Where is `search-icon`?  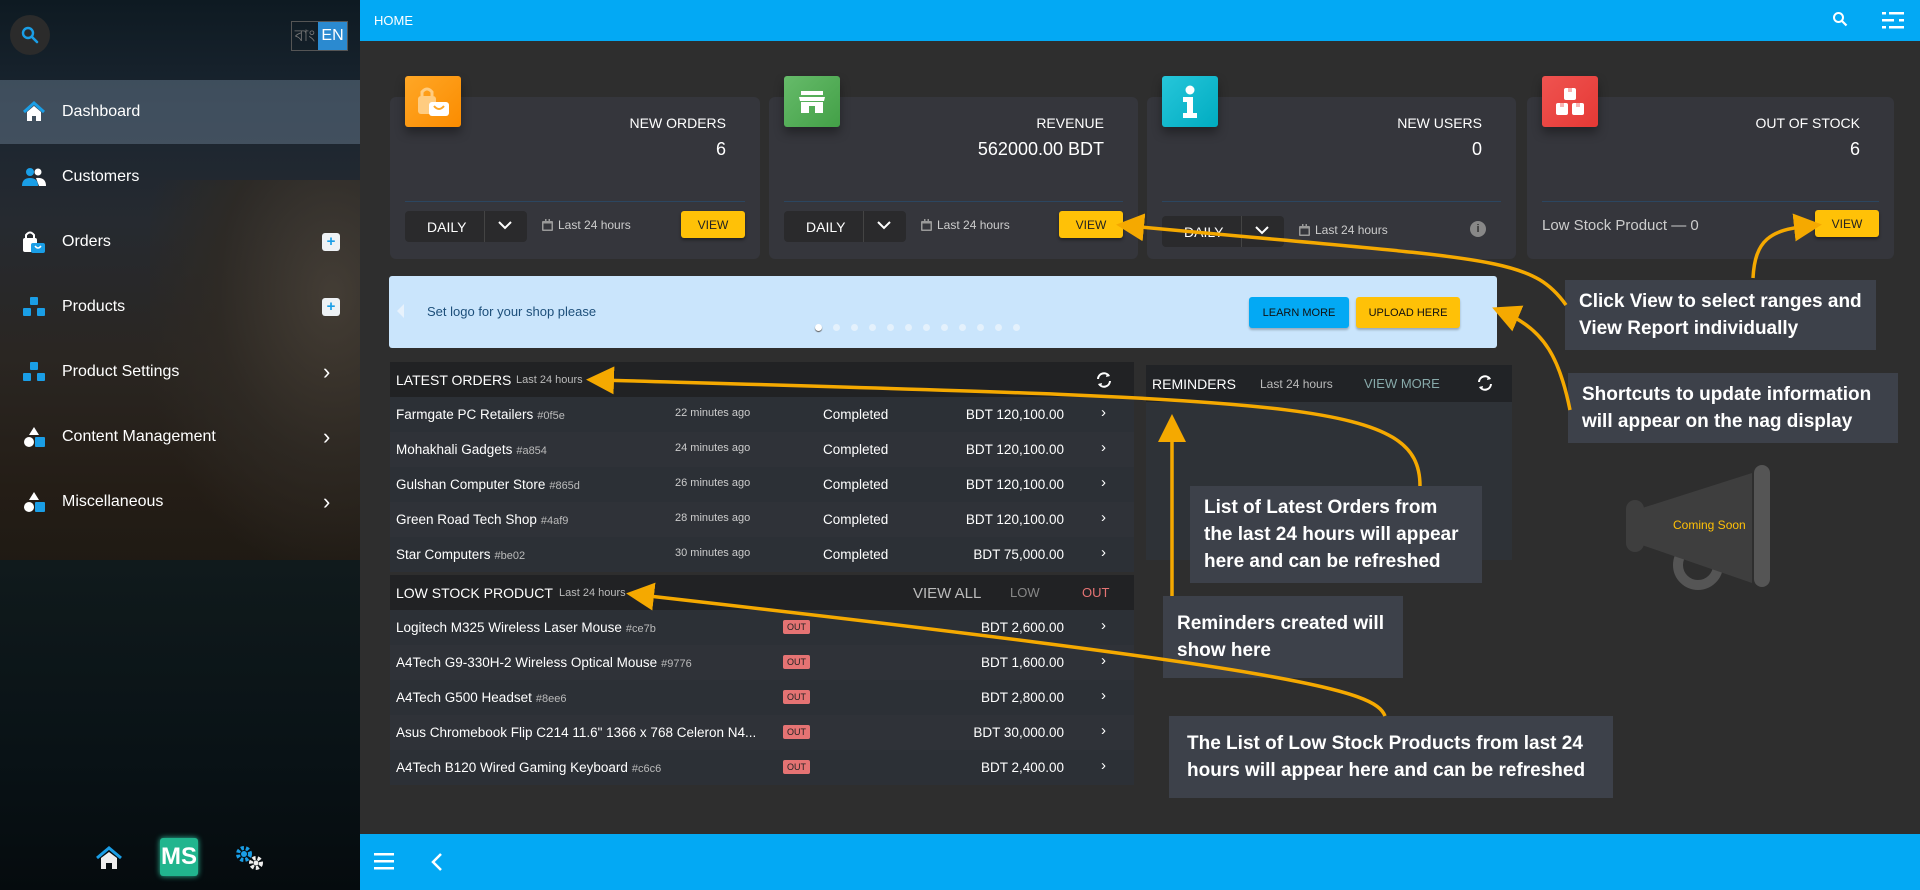
search-icon is located at coordinates (1840, 19).